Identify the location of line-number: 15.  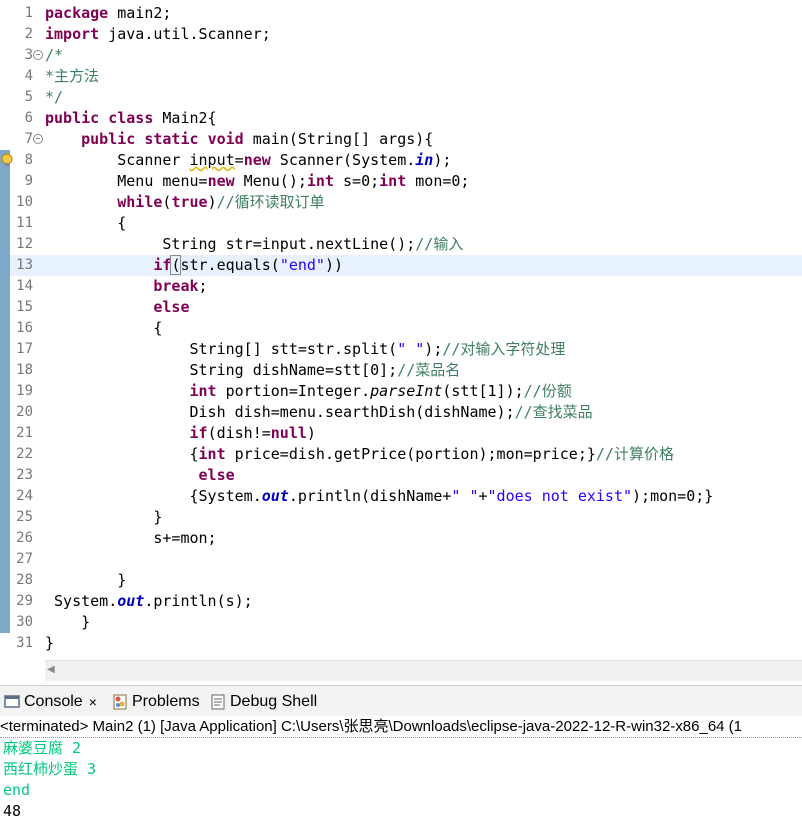
(24, 307).